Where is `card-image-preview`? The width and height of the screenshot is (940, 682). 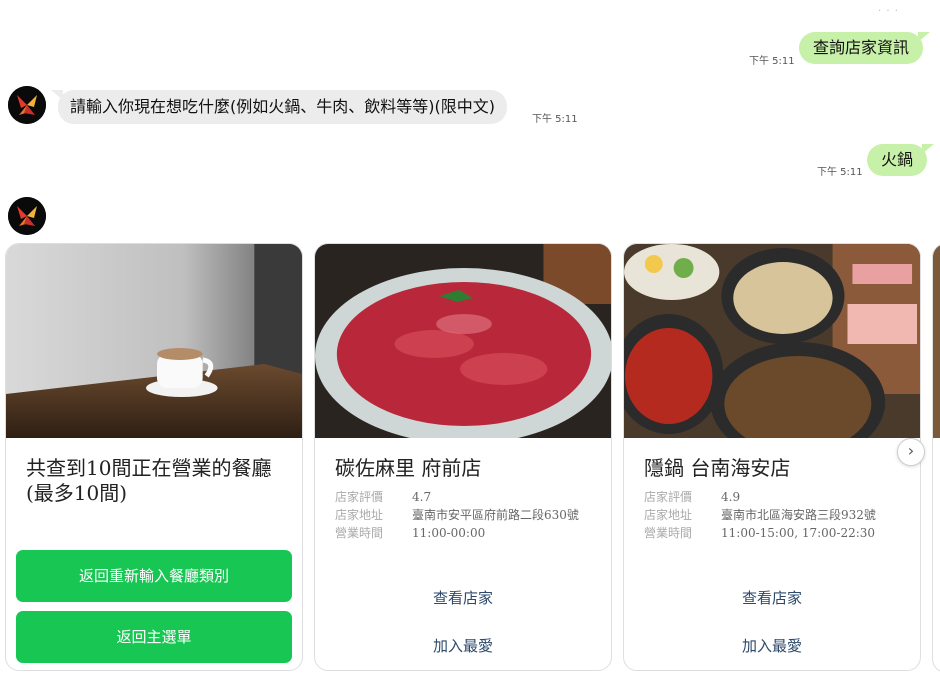 card-image-preview is located at coordinates (936, 341).